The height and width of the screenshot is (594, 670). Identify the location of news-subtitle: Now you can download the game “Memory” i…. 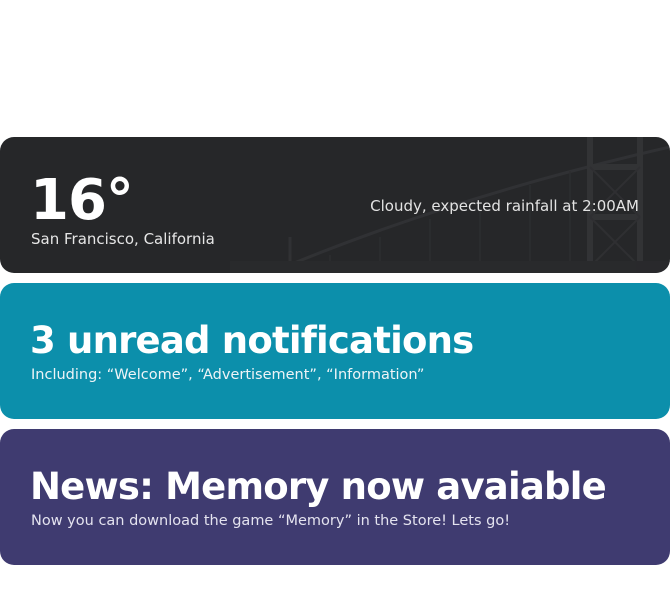
(271, 521).